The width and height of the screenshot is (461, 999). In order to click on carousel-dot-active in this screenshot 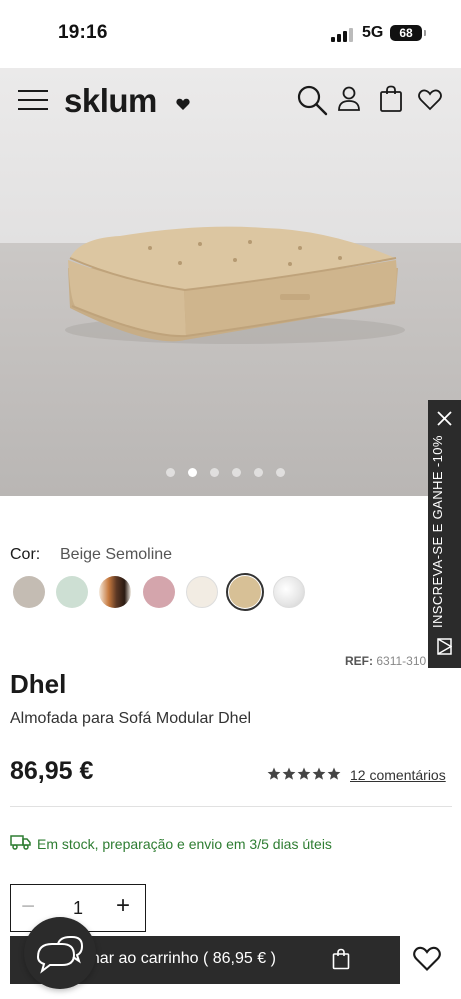, I will do `click(192, 472)`.